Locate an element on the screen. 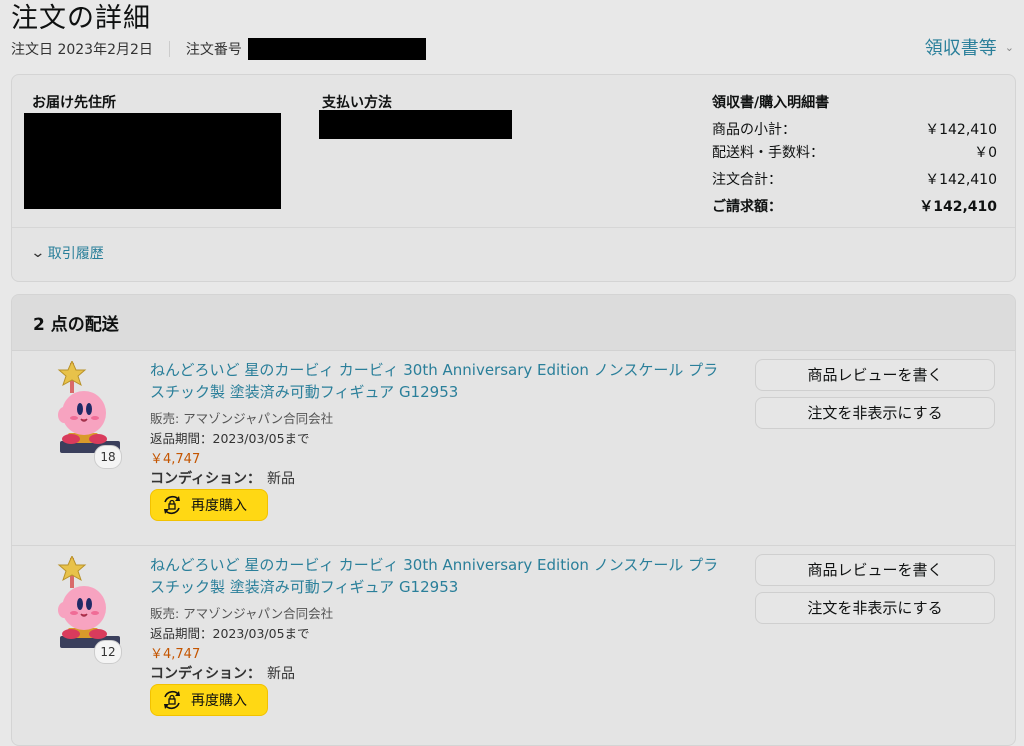 This screenshot has width=1024, height=746. order-number-label: 注文番号 is located at coordinates (213, 50).